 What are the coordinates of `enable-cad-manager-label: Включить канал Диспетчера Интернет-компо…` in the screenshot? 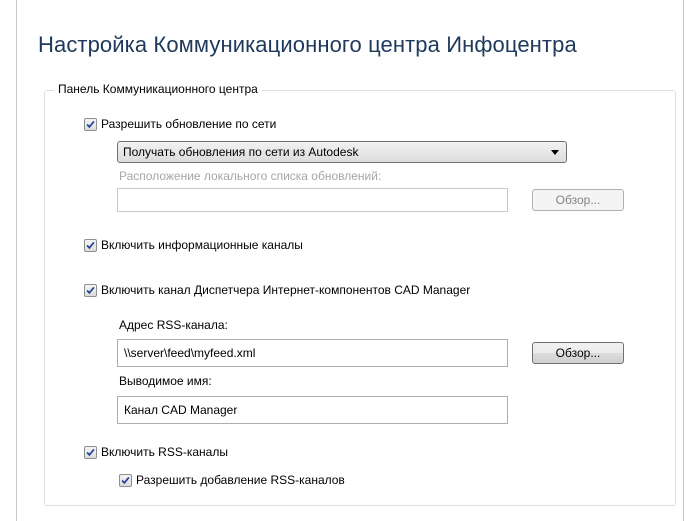 It's located at (286, 290).